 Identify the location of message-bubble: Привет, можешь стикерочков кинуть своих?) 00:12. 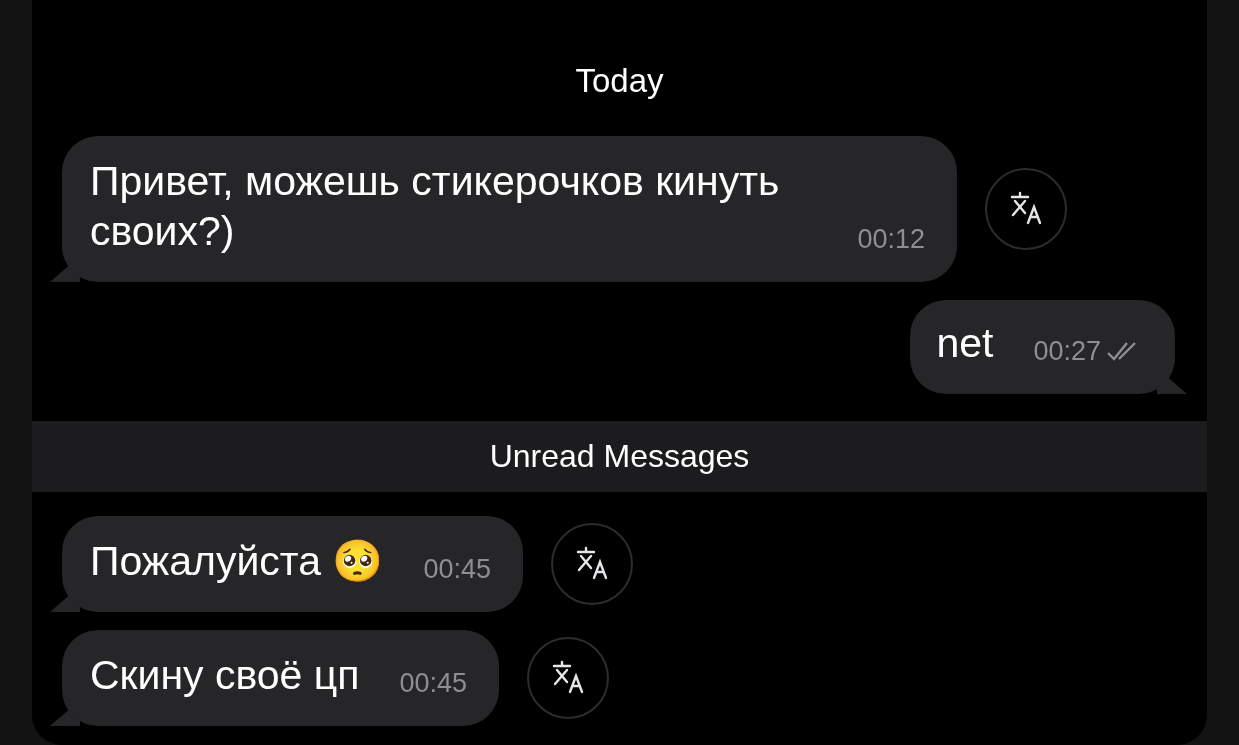
(509, 209).